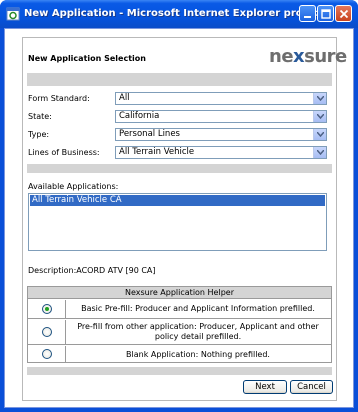  What do you see at coordinates (39, 134) in the screenshot?
I see `type-label: Type:` at bounding box center [39, 134].